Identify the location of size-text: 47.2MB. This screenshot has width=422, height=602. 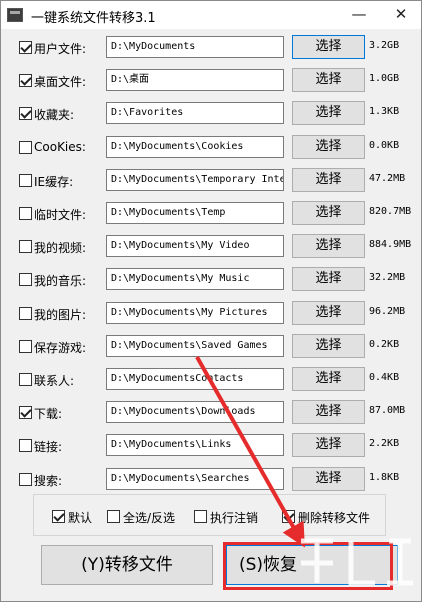
(387, 178).